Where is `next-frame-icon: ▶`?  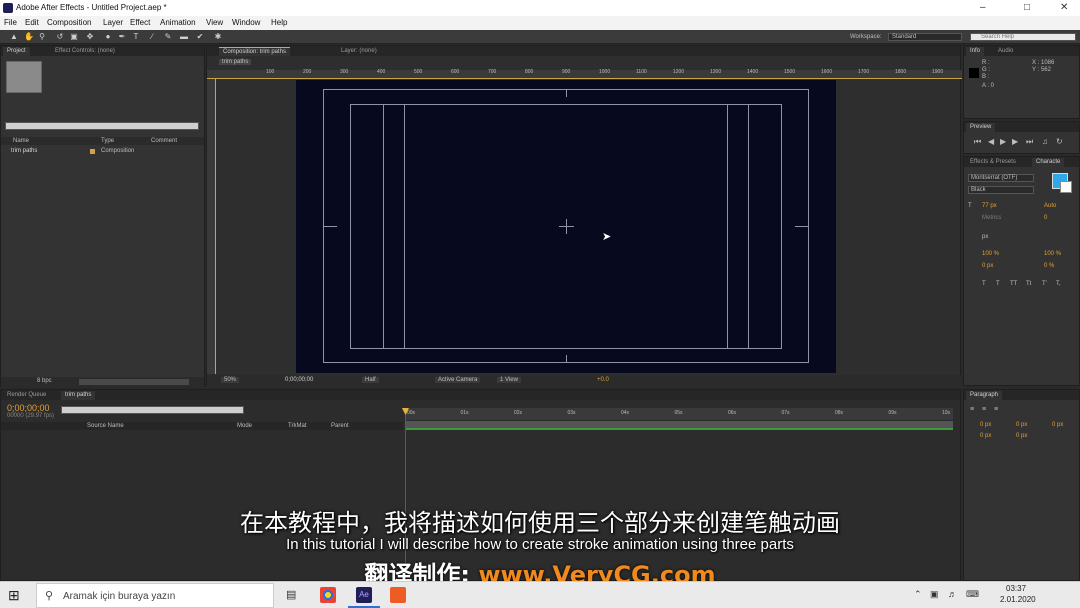 next-frame-icon: ▶ is located at coordinates (1015, 141).